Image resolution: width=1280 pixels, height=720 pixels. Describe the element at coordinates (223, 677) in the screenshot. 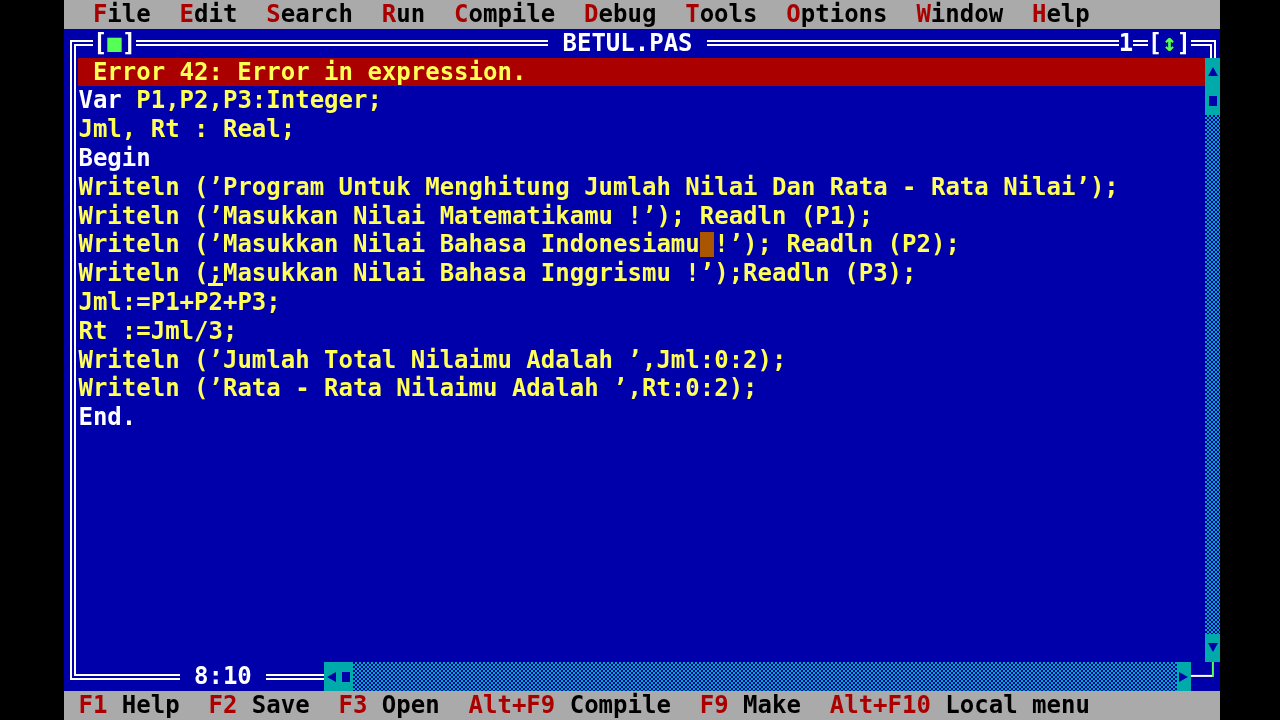

I see `cursor-position: 8:10` at that location.